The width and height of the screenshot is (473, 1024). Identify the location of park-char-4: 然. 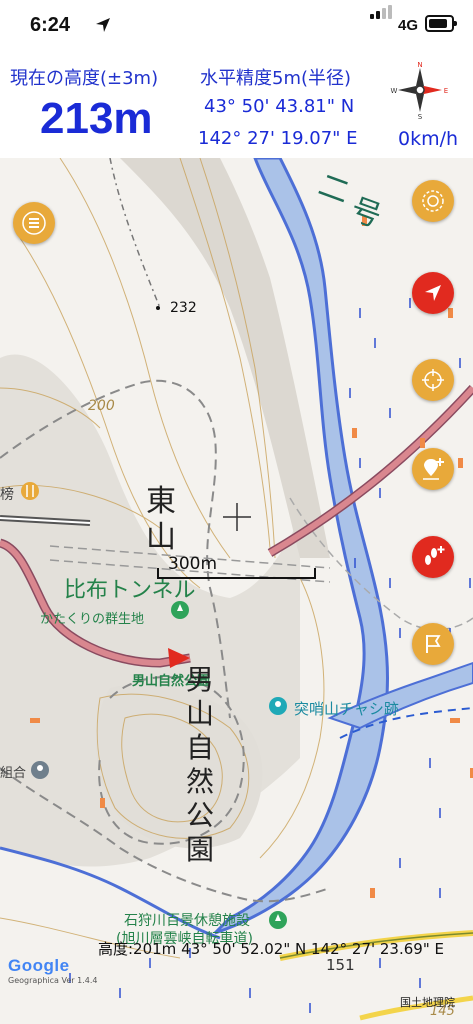
(200, 781).